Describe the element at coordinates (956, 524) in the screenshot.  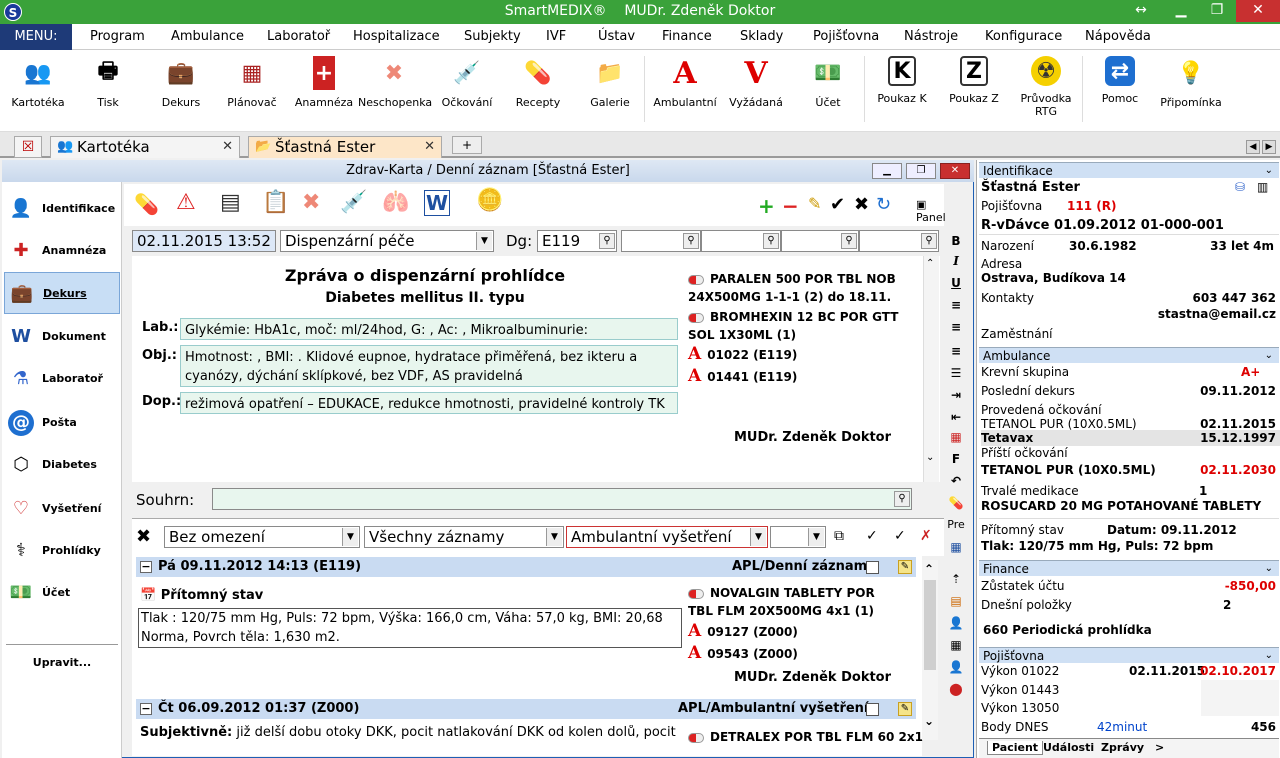
I see `preview-button: Pre` at that location.